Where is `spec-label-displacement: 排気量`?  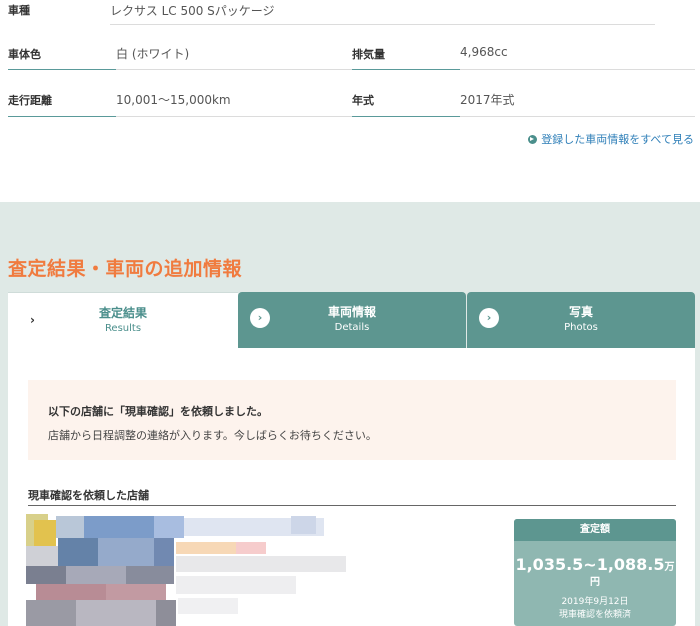
spec-label-displacement: 排気量 is located at coordinates (368, 54).